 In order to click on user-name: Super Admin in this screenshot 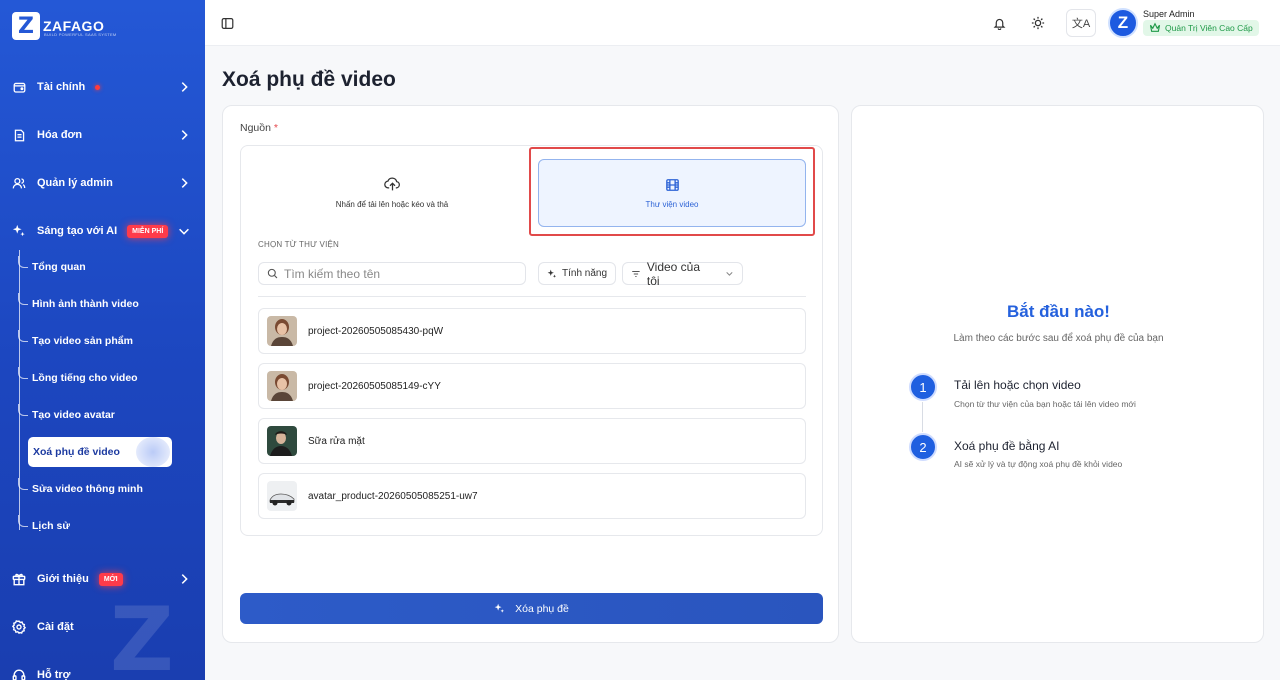, I will do `click(1169, 14)`.